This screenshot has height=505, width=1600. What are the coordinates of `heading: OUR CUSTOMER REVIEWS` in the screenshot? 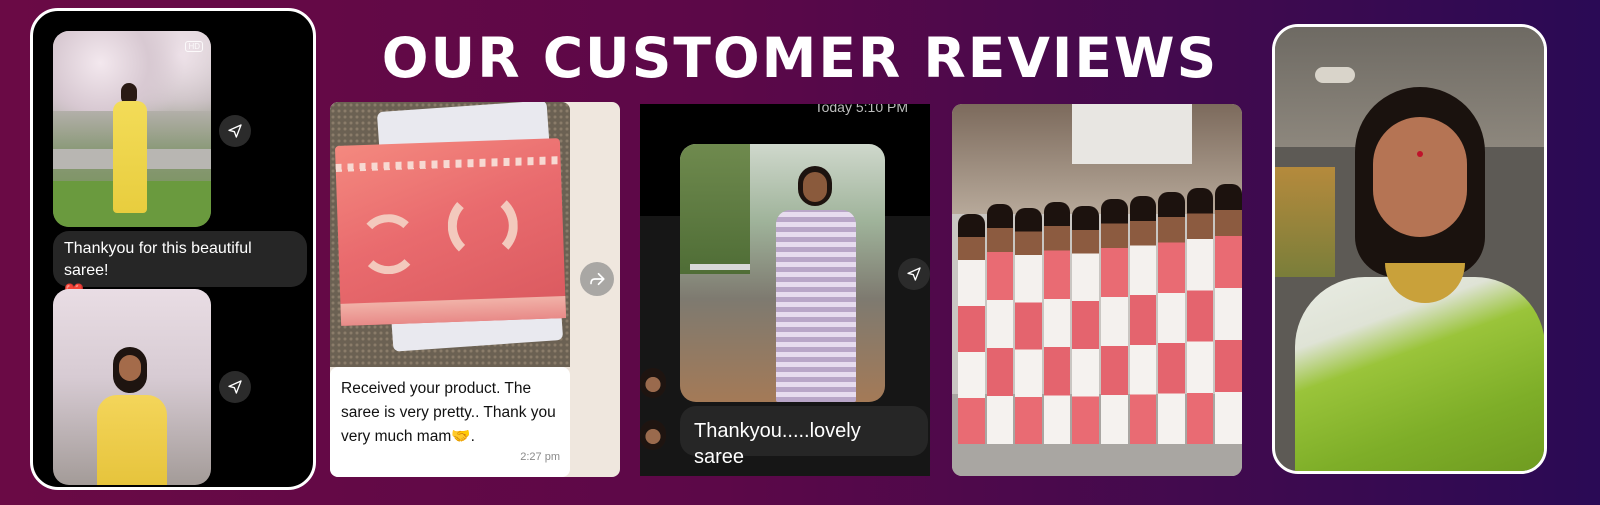 It's located at (800, 58).